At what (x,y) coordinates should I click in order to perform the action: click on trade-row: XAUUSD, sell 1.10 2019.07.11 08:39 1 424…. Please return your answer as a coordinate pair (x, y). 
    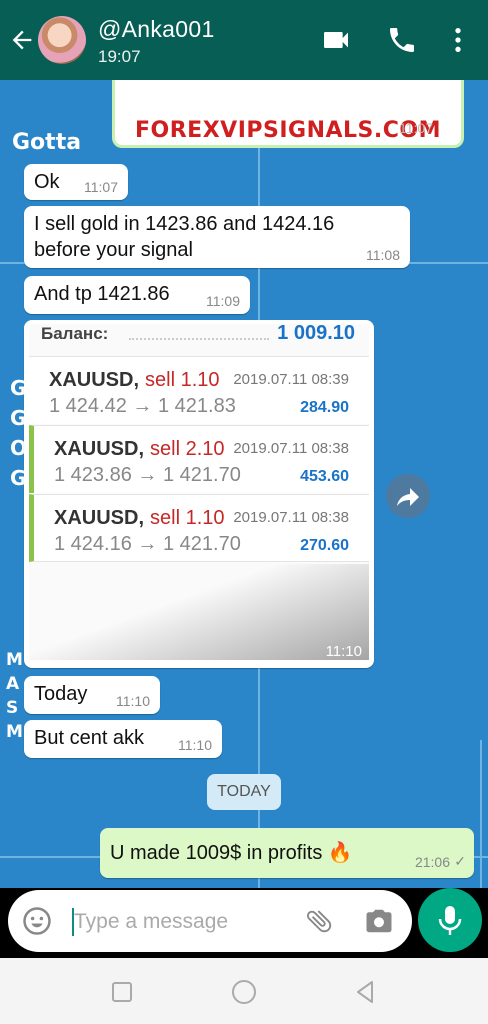
    Looking at the image, I should click on (199, 390).